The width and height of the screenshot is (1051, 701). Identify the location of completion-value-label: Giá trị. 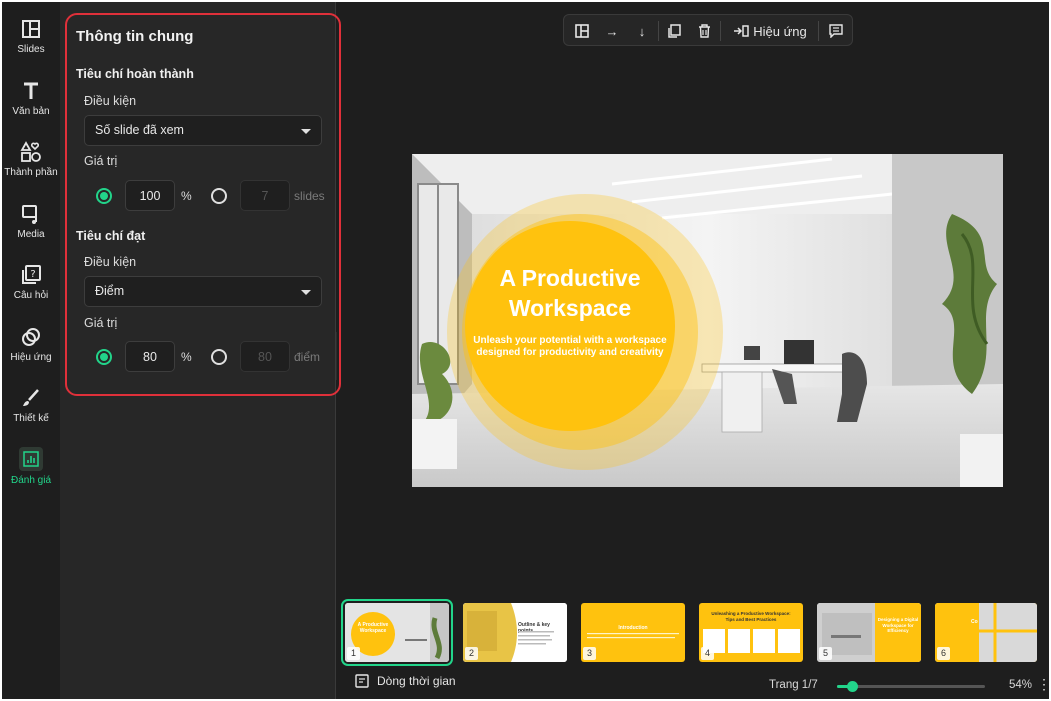
(101, 161).